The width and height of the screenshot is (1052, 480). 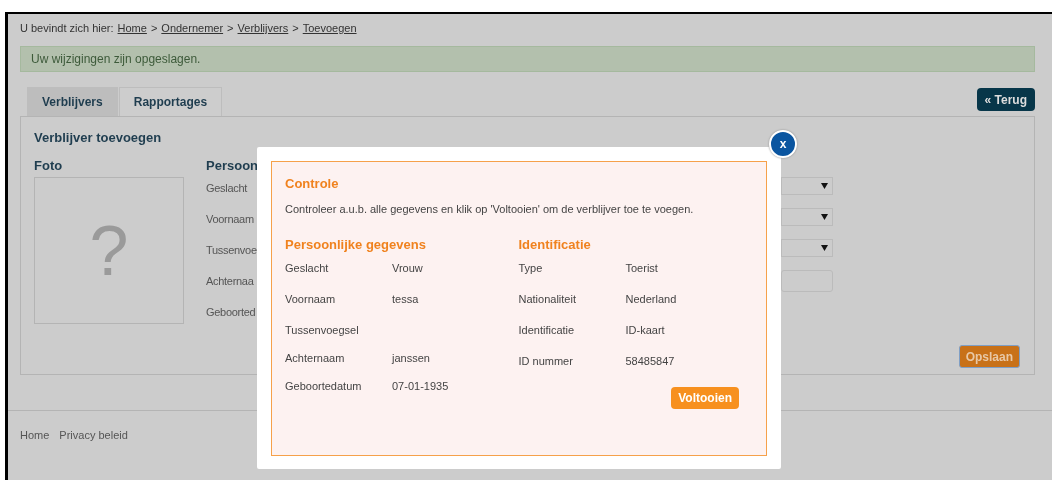 I want to click on field-label: Geboorted, so click(x=231, y=312).